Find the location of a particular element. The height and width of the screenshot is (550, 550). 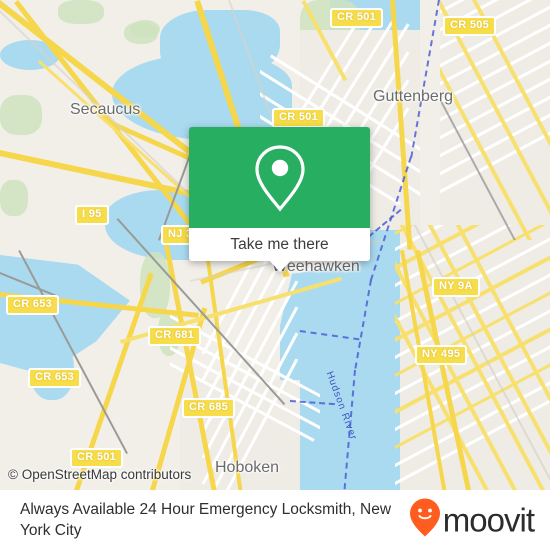

place-label-secaucus: Secaucus is located at coordinates (105, 109).